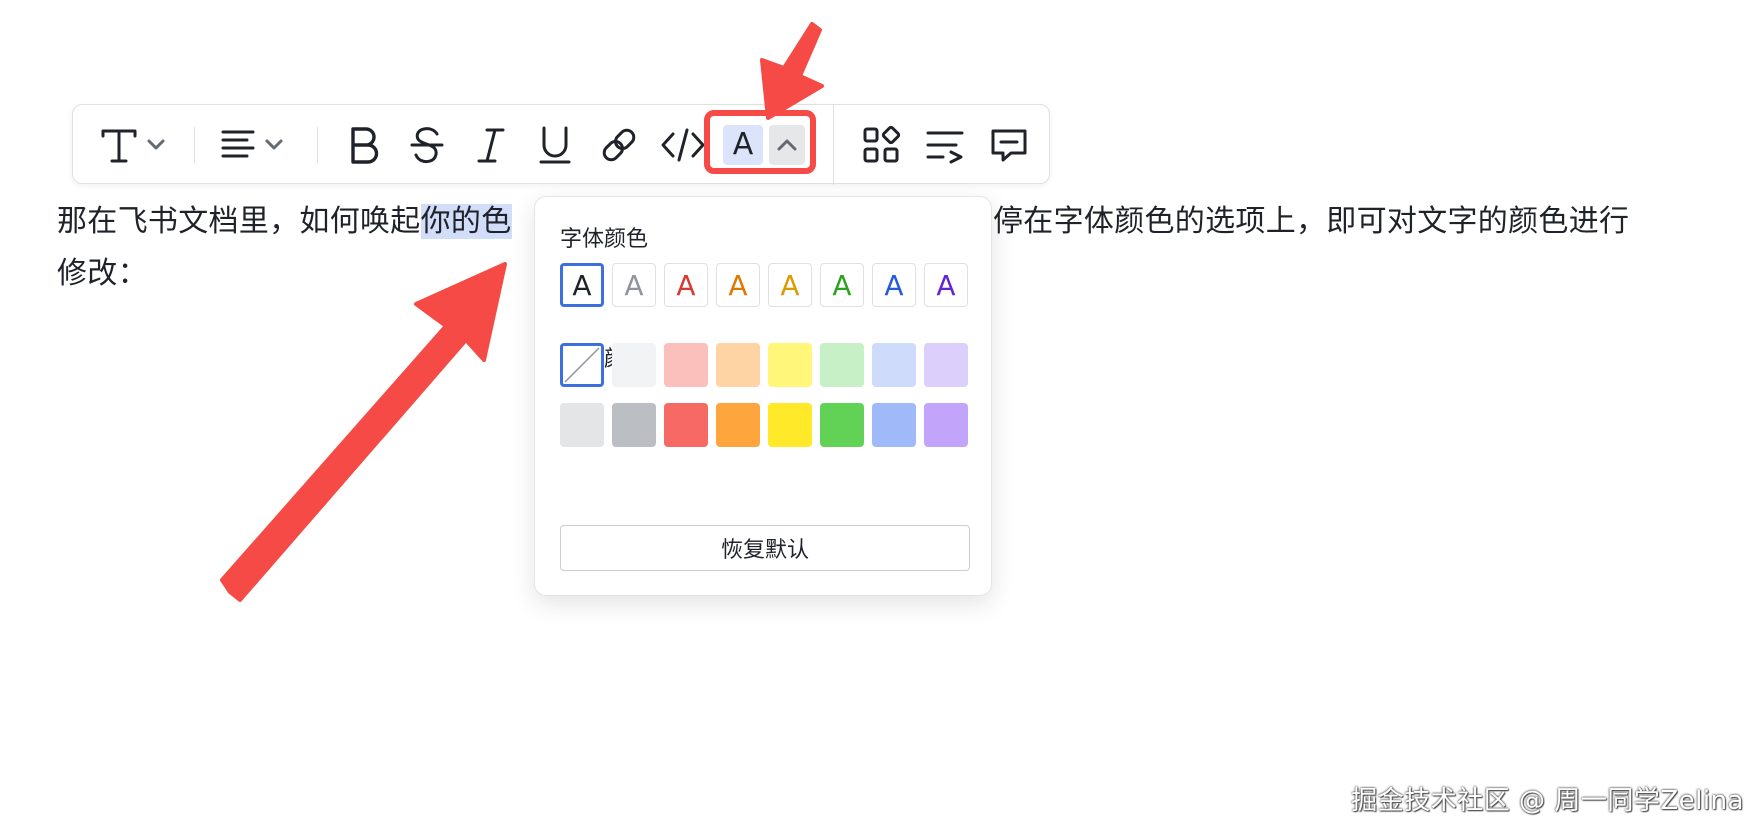 The width and height of the screenshot is (1760, 832). What do you see at coordinates (1547, 801) in the screenshot?
I see `watermark: 掘金技术社区 @ 周一同学Zelina` at bounding box center [1547, 801].